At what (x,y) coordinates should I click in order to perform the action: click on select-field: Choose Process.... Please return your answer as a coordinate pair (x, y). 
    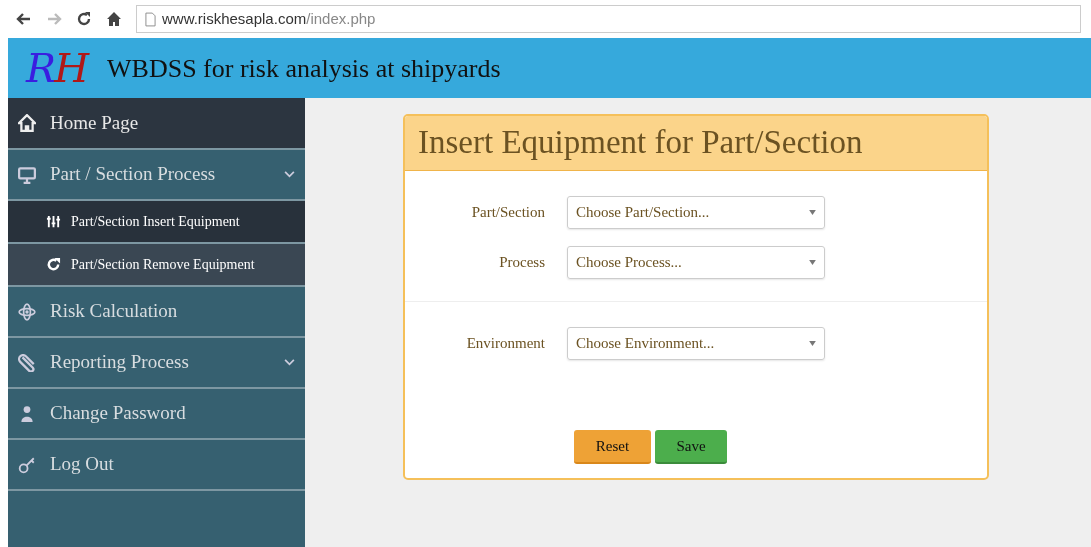
    Looking at the image, I should click on (696, 262).